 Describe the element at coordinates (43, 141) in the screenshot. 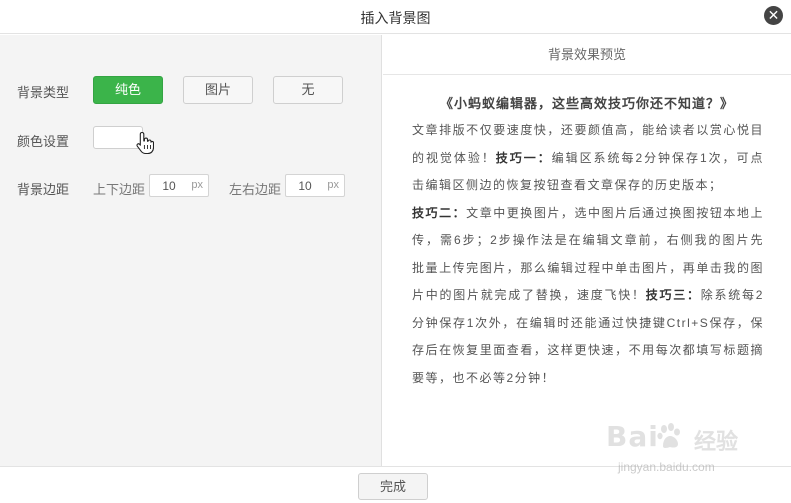

I see `color-setting-label: 颜色设置` at that location.